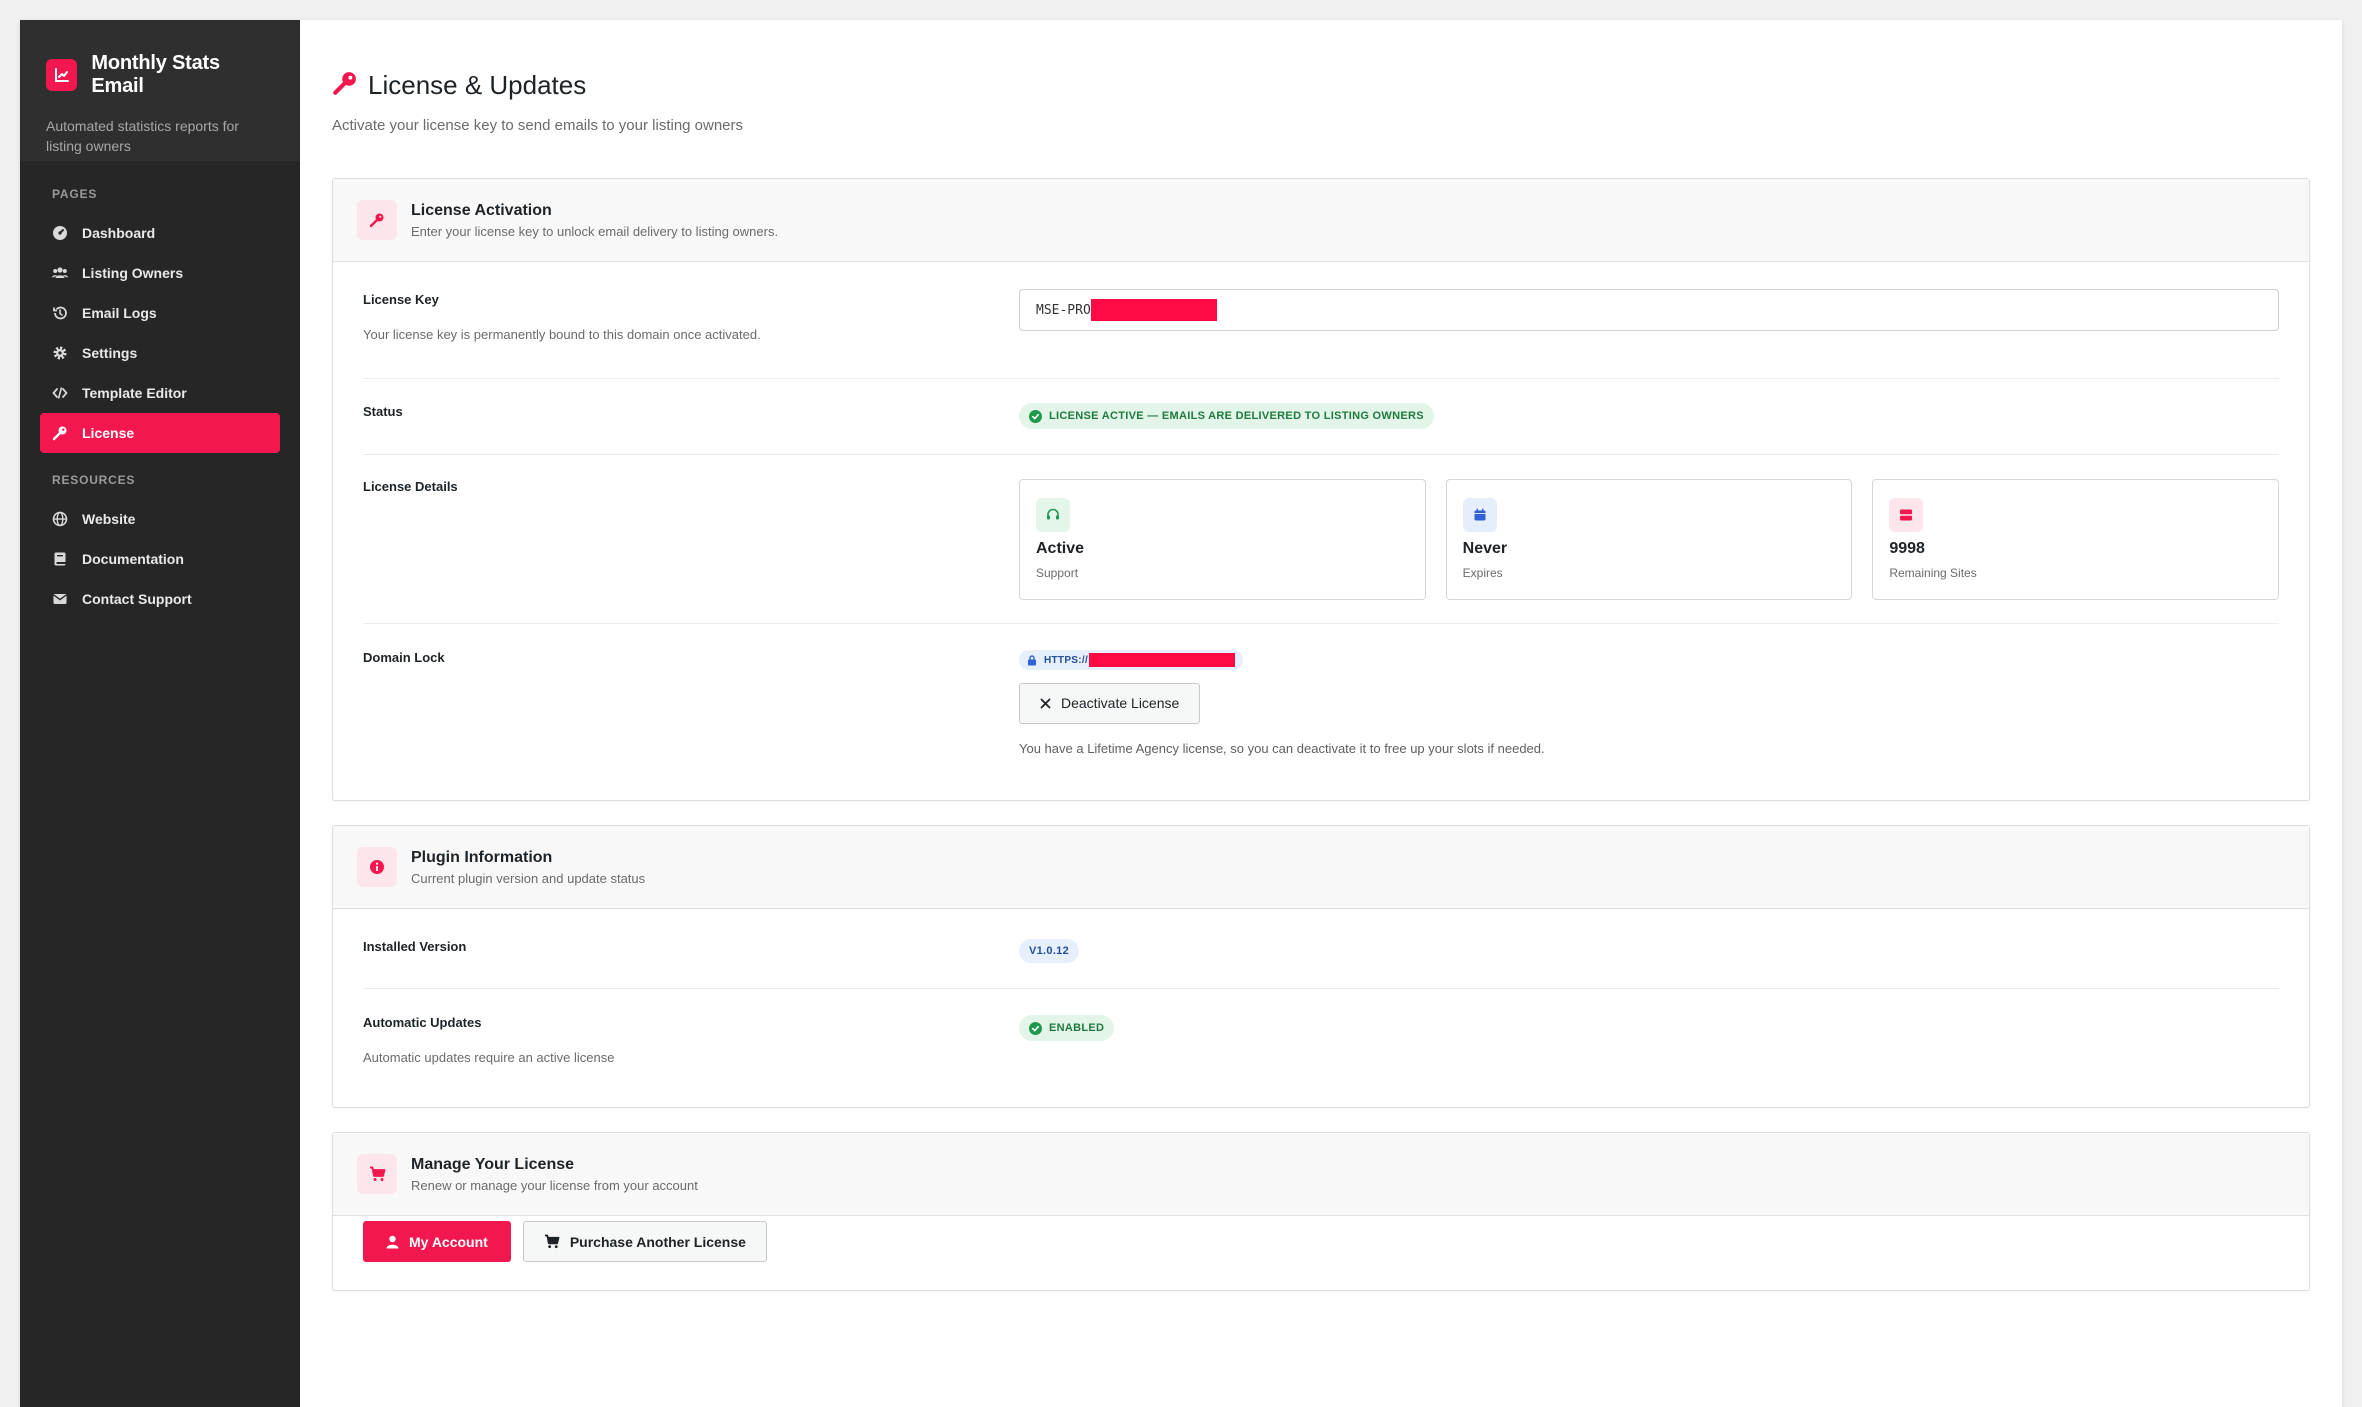 The image size is (2362, 1407). I want to click on version-badge: V1.0.12, so click(1049, 951).